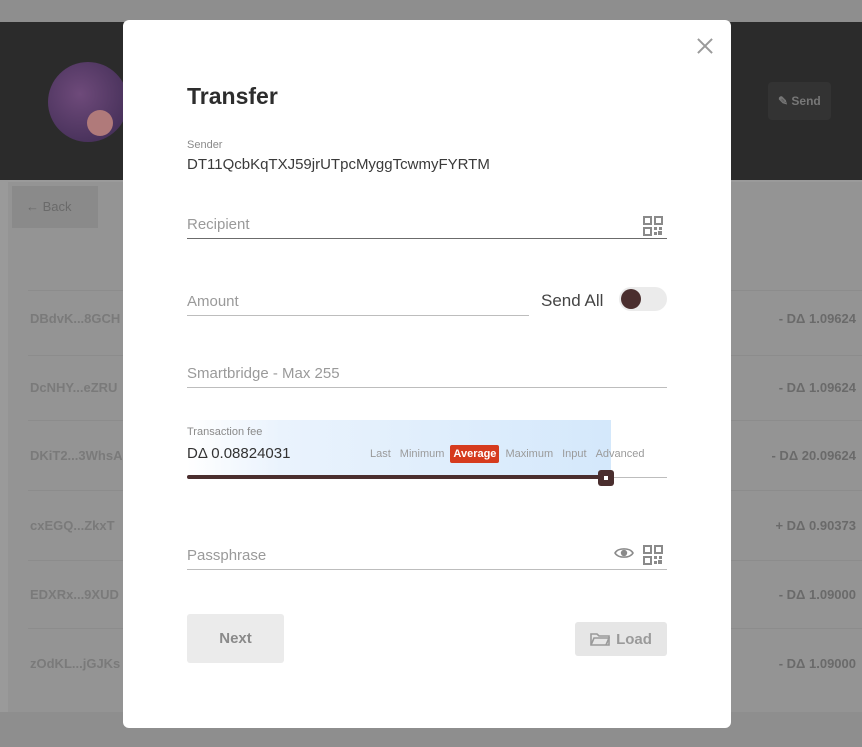  I want to click on background-back-button: ← Back, so click(55, 207).